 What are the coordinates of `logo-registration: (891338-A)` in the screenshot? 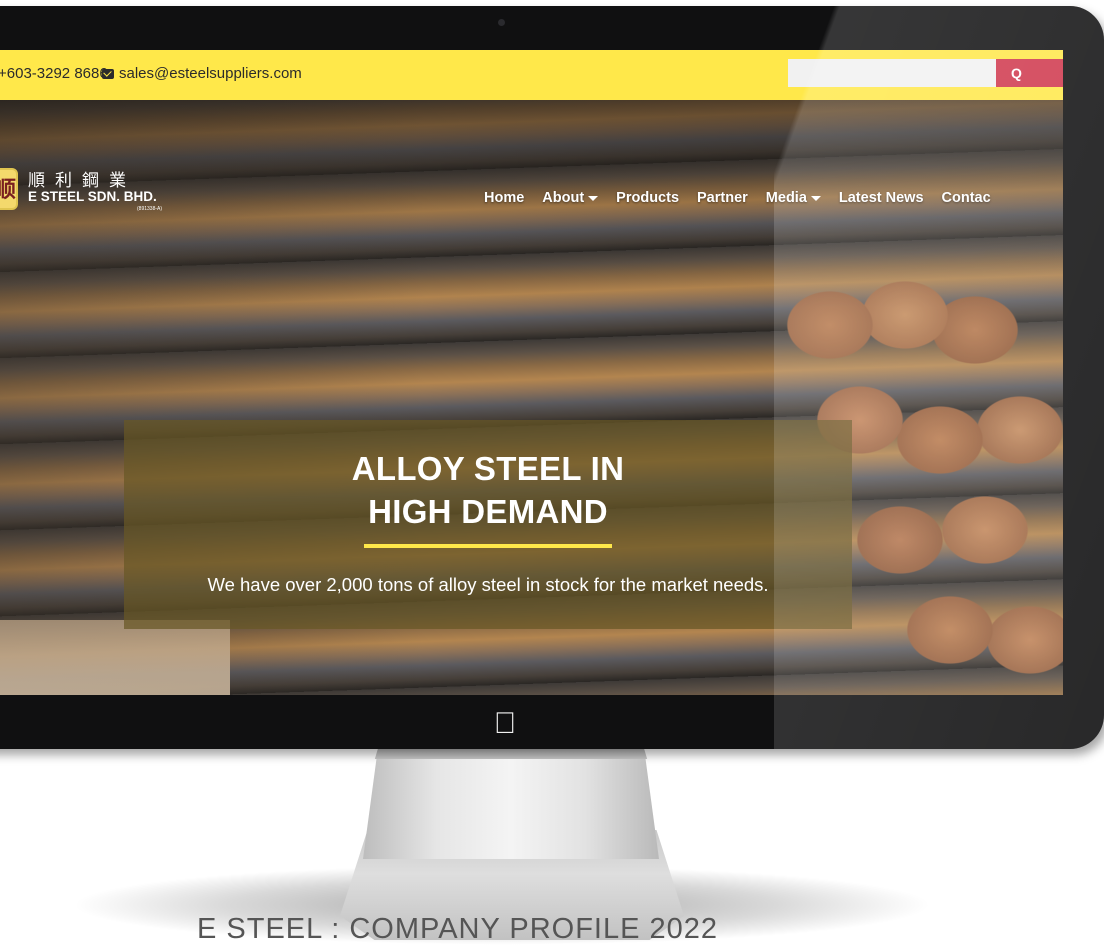 It's located at (150, 209).